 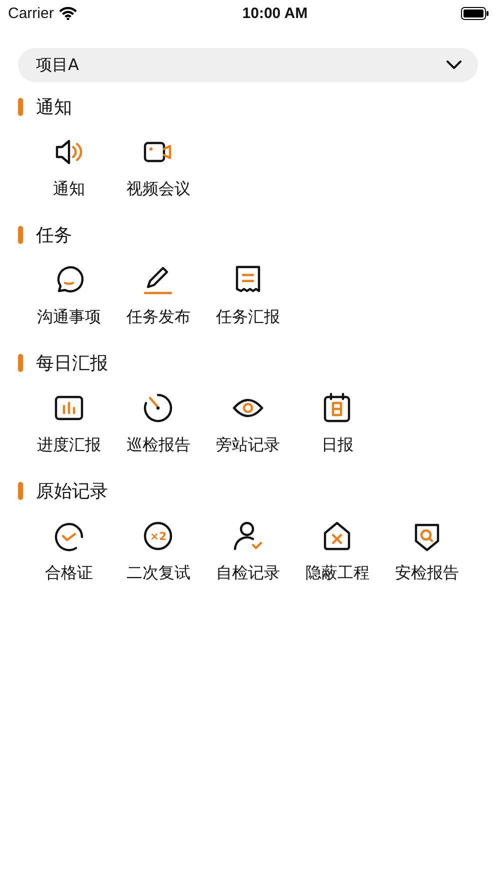 I want to click on clock-time: 10:00 AM, so click(x=275, y=13).